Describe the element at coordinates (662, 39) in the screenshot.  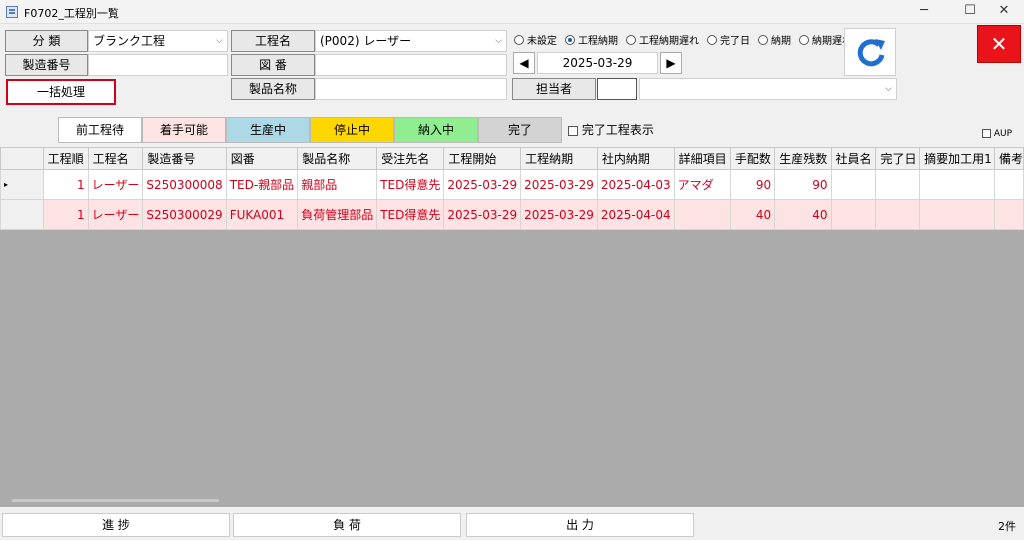
I see `radio-option: 工程納期遅れ` at that location.